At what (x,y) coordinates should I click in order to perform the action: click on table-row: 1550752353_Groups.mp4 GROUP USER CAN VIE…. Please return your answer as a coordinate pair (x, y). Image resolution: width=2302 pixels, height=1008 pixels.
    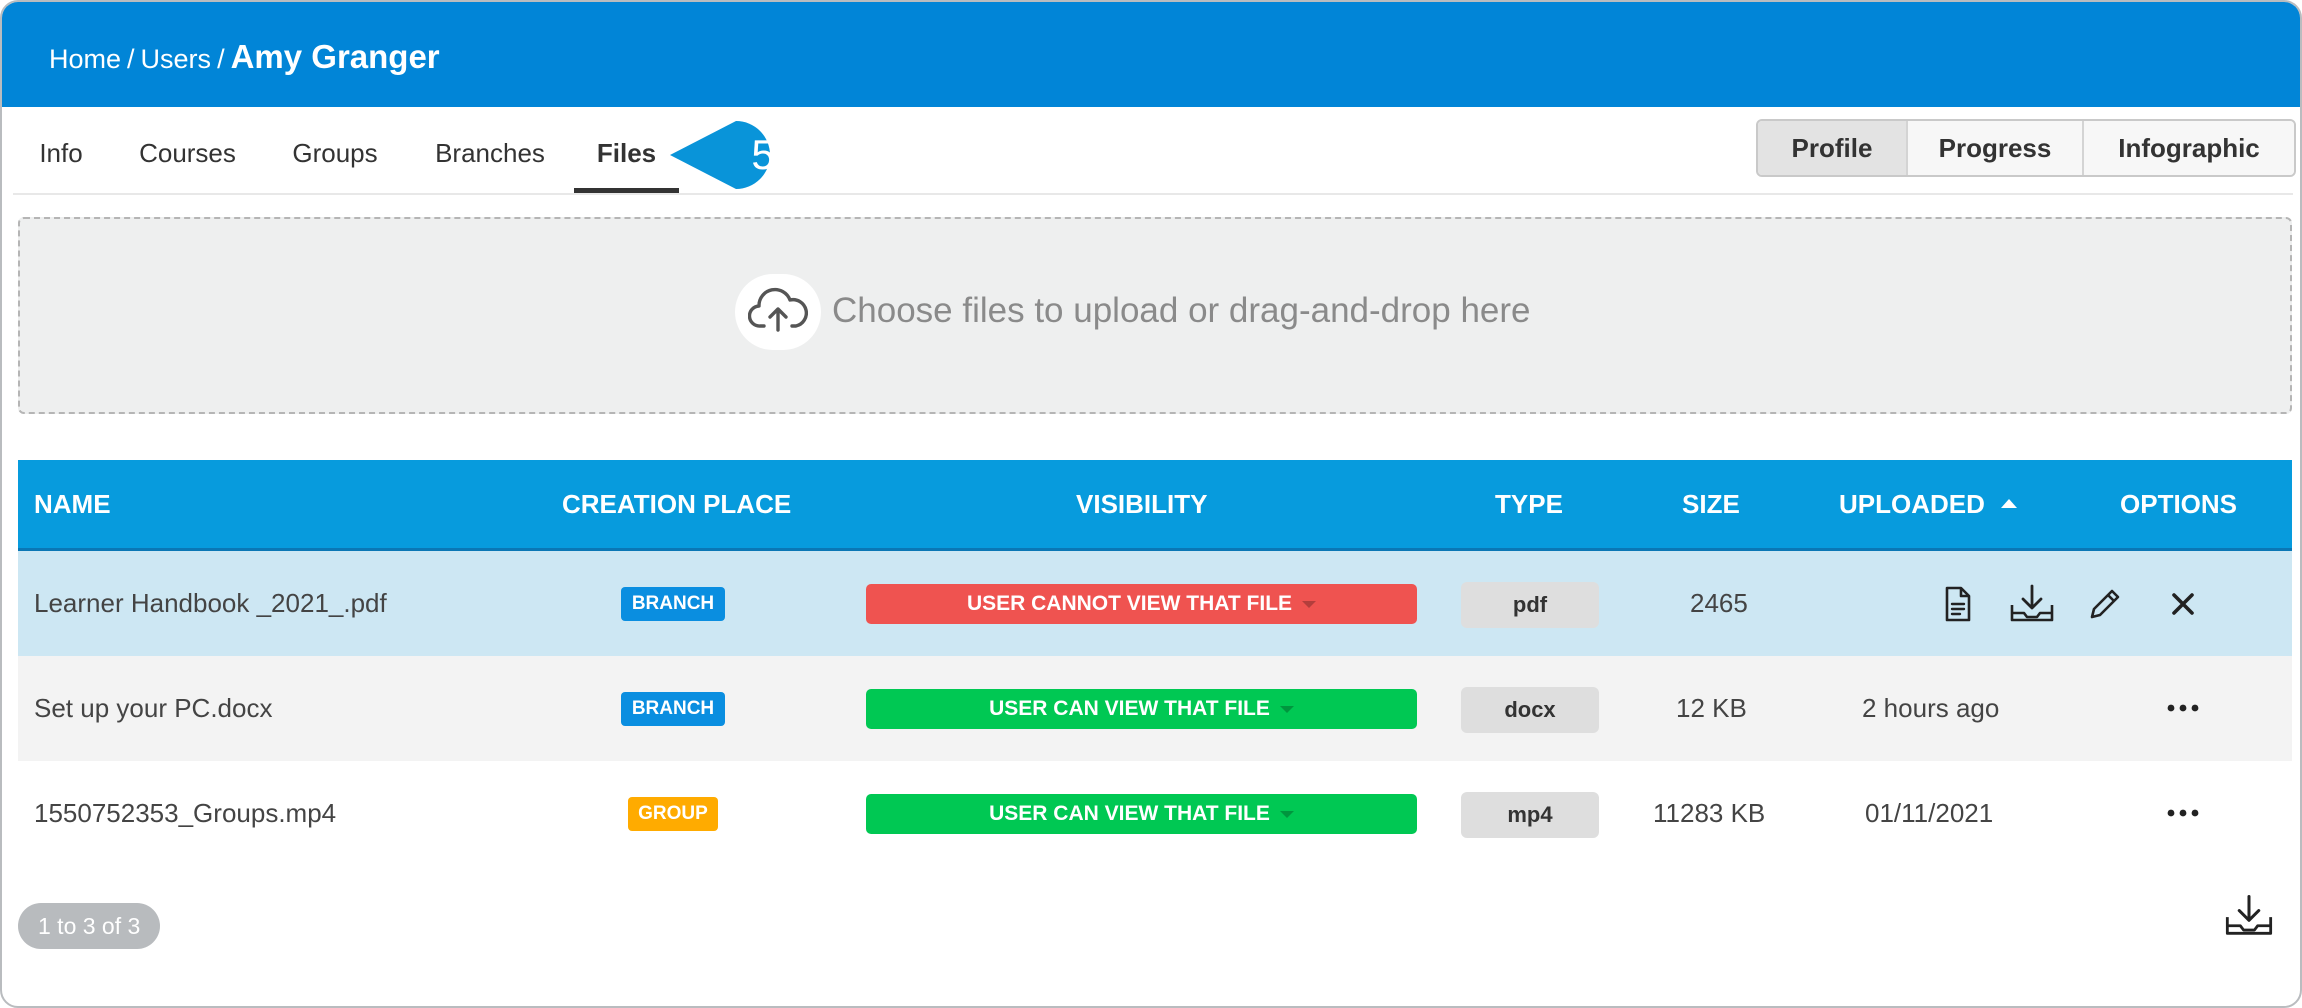
    Looking at the image, I should click on (1155, 813).